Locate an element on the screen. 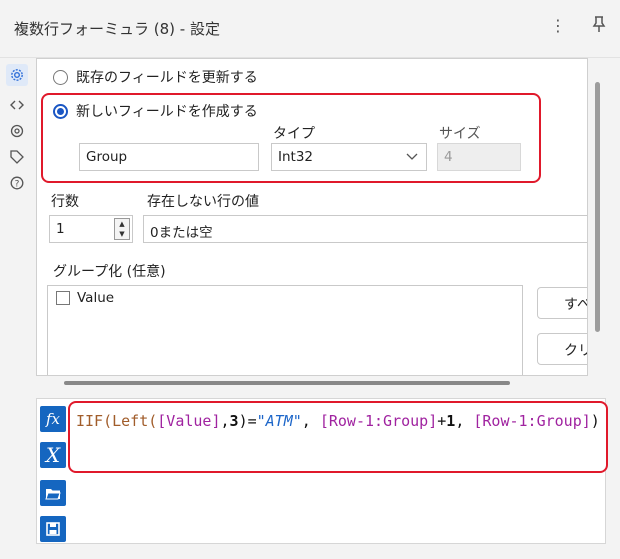 This screenshot has height=559, width=620. group-by-list: Value is located at coordinates (285, 330).